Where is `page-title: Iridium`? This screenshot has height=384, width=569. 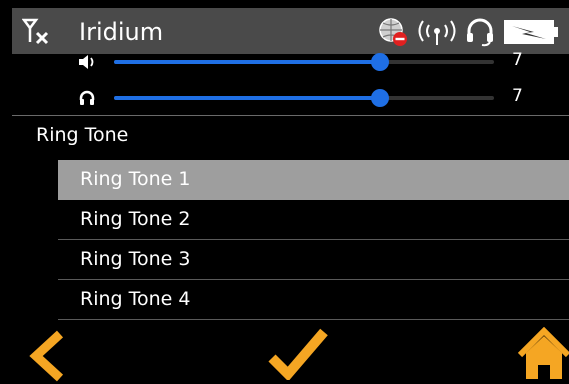
page-title: Iridium is located at coordinates (121, 32).